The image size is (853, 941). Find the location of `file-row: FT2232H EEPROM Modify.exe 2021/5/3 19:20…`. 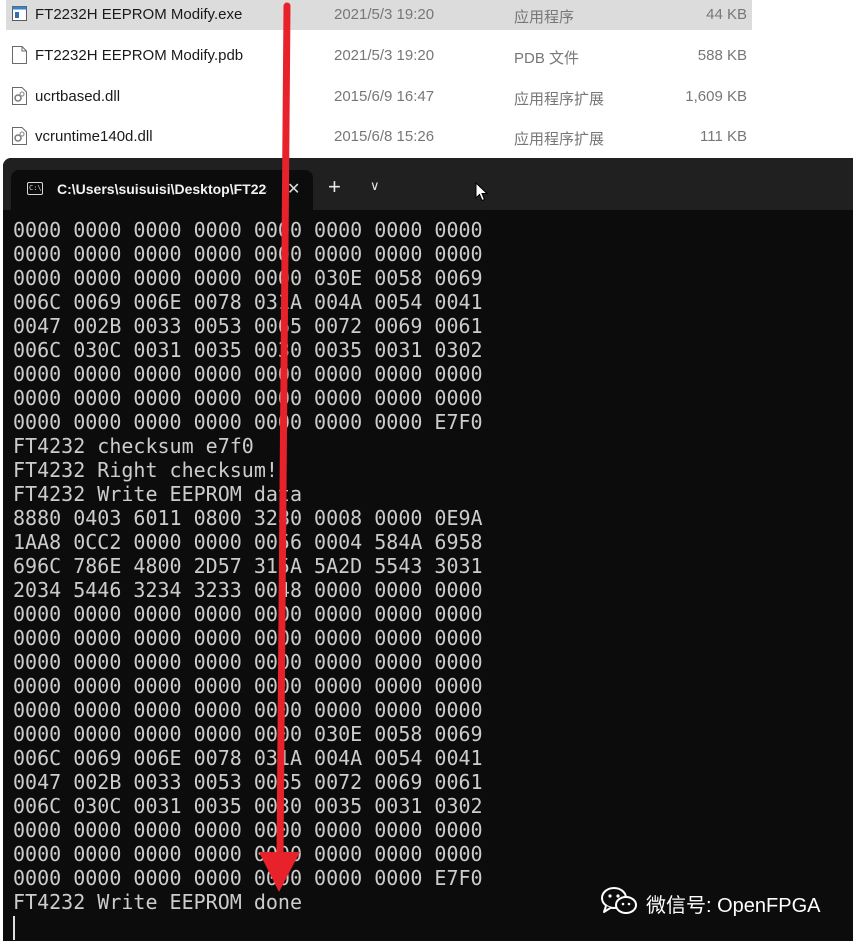

file-row: FT2232H EEPROM Modify.exe 2021/5/3 19:20… is located at coordinates (426, 19).